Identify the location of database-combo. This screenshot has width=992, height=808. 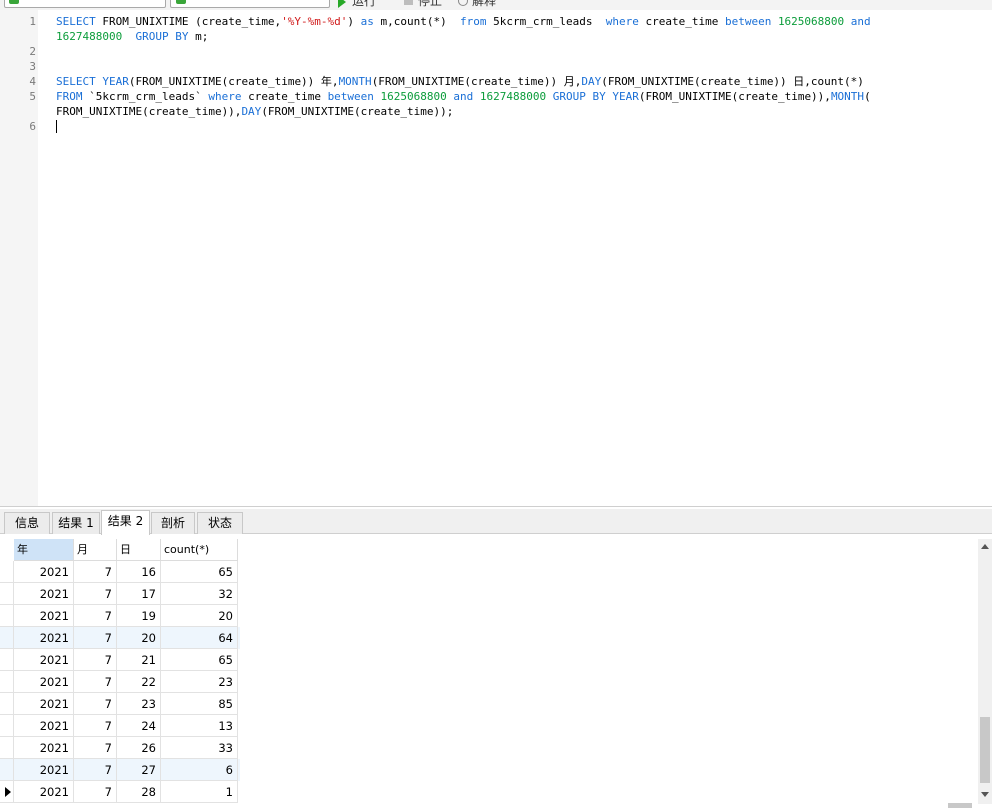
(250, 4).